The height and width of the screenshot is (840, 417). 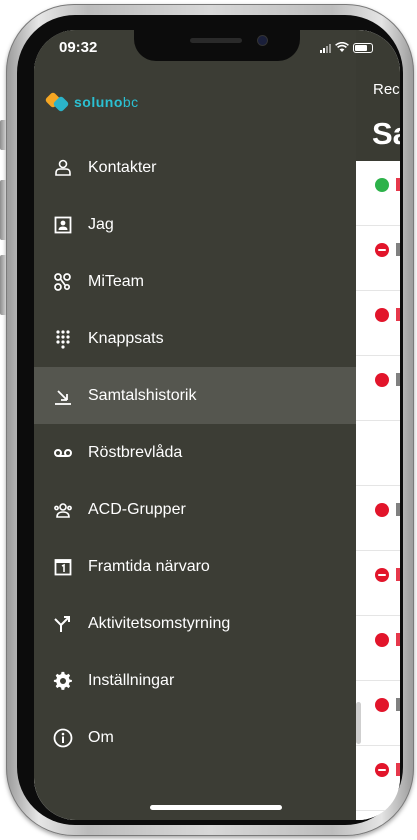 I want to click on menu-item-label: Samtalshistorik, so click(x=142, y=395).